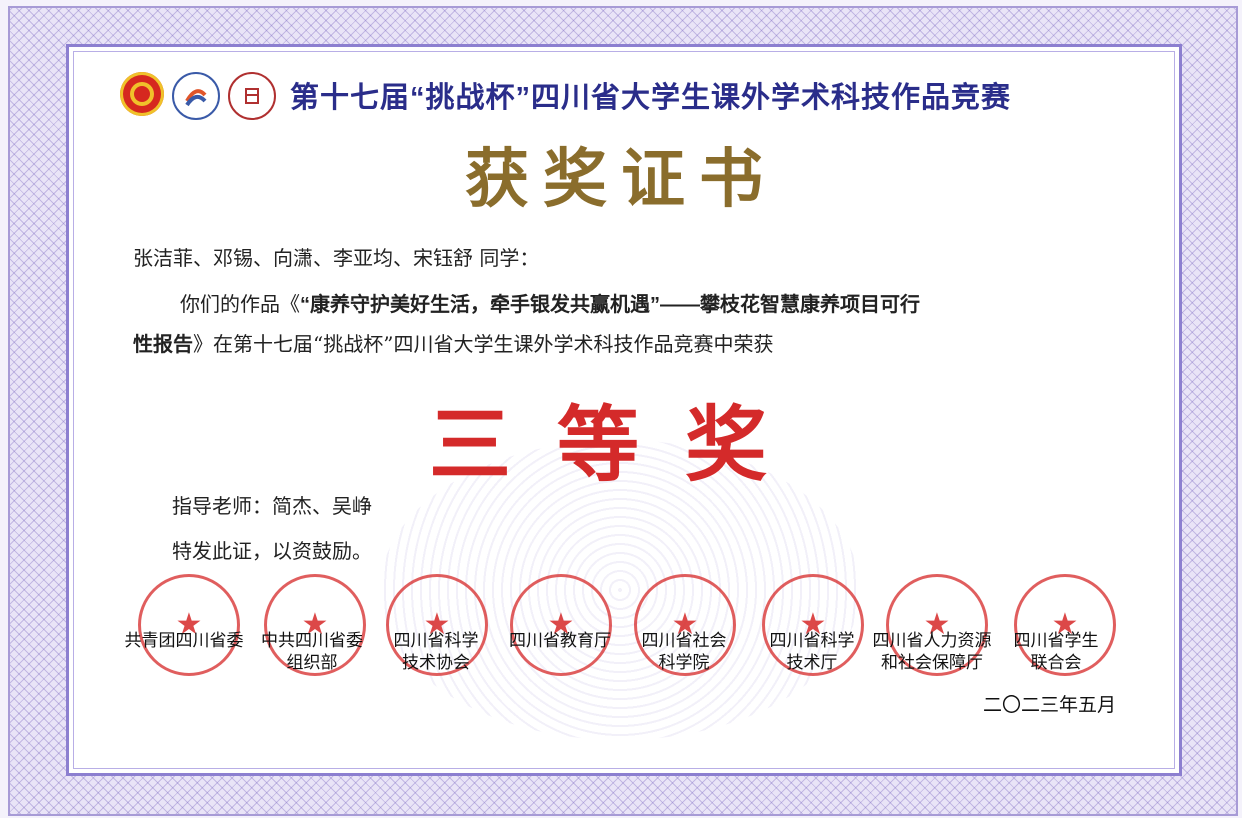 Image resolution: width=1242 pixels, height=818 pixels. What do you see at coordinates (684, 651) in the screenshot?
I see `issuer-name: 四川省社会 科学院` at bounding box center [684, 651].